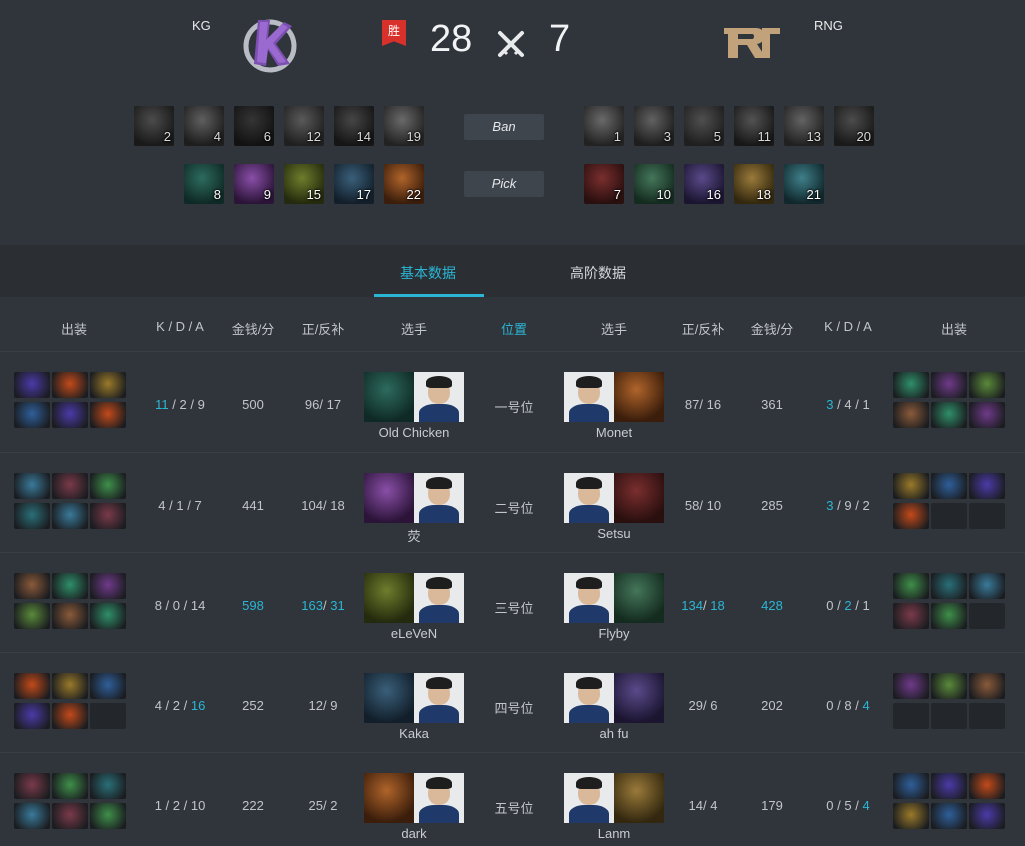  What do you see at coordinates (354, 126) in the screenshot?
I see `left-ban-hero: 14` at bounding box center [354, 126].